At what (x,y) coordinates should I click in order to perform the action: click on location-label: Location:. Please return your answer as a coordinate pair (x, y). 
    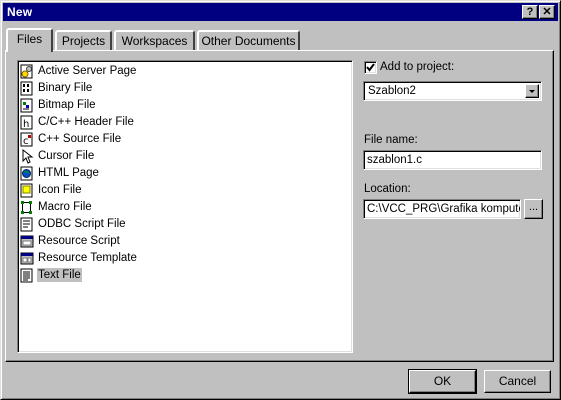
    Looking at the image, I should click on (387, 189).